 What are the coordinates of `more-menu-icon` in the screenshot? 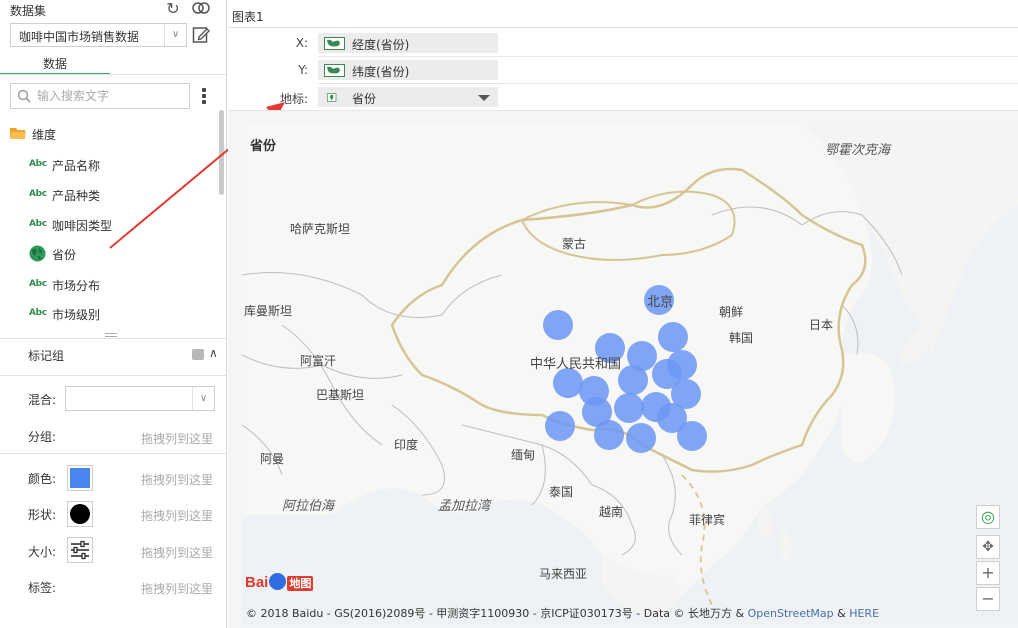 It's located at (204, 96).